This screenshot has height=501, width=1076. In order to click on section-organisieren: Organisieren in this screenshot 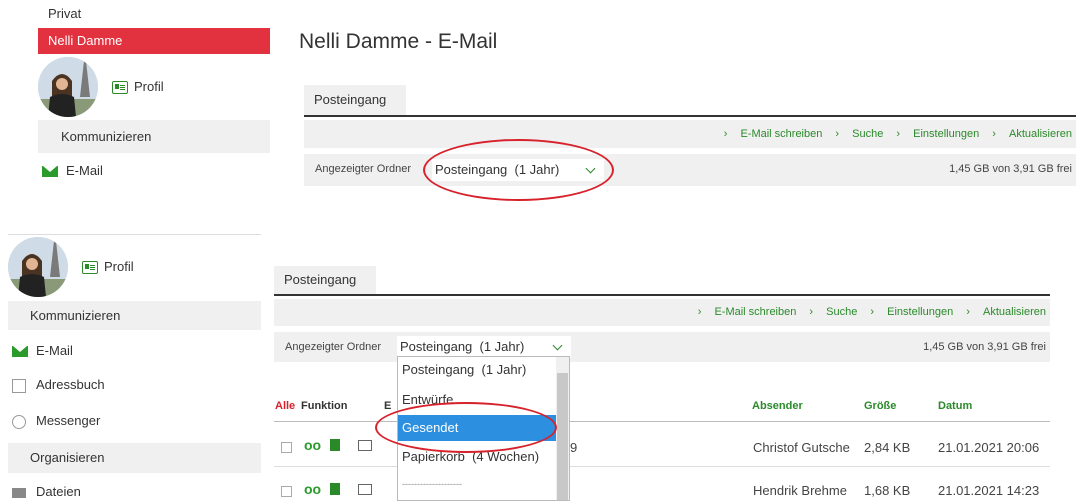, I will do `click(134, 458)`.